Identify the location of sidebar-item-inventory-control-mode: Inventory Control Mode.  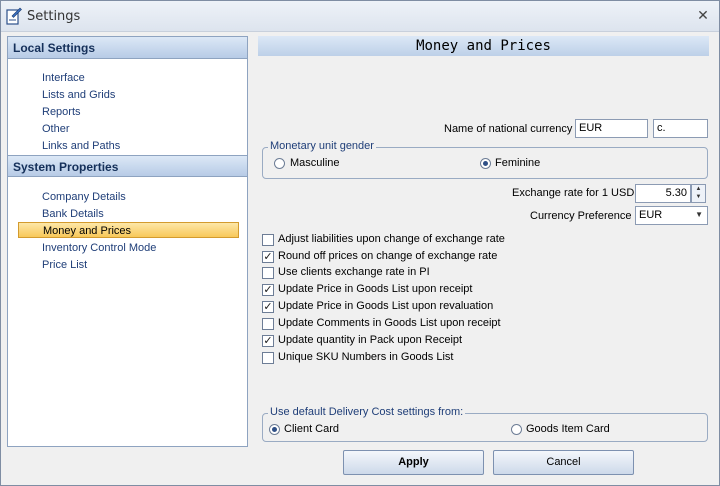
(99, 248).